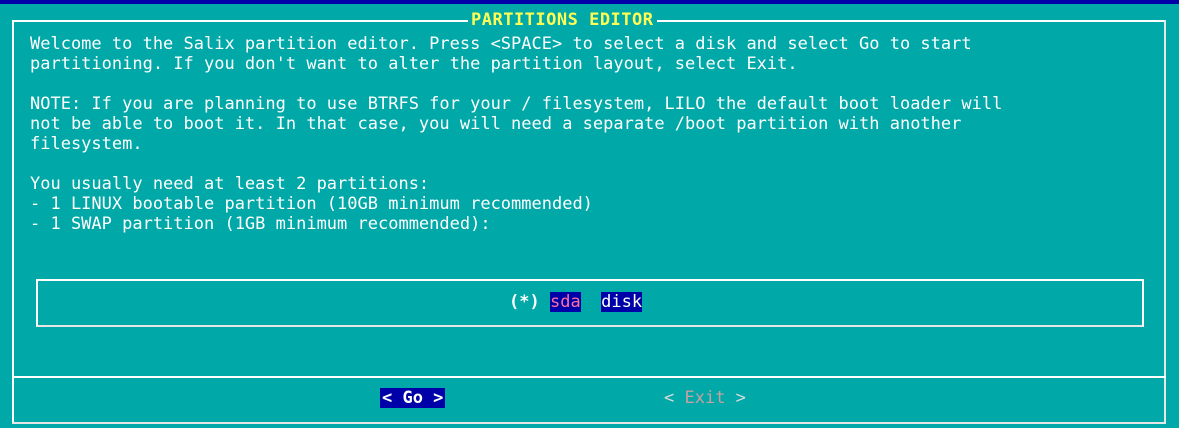  What do you see at coordinates (589, 423) in the screenshot?
I see `dialog-border-bottom` at bounding box center [589, 423].